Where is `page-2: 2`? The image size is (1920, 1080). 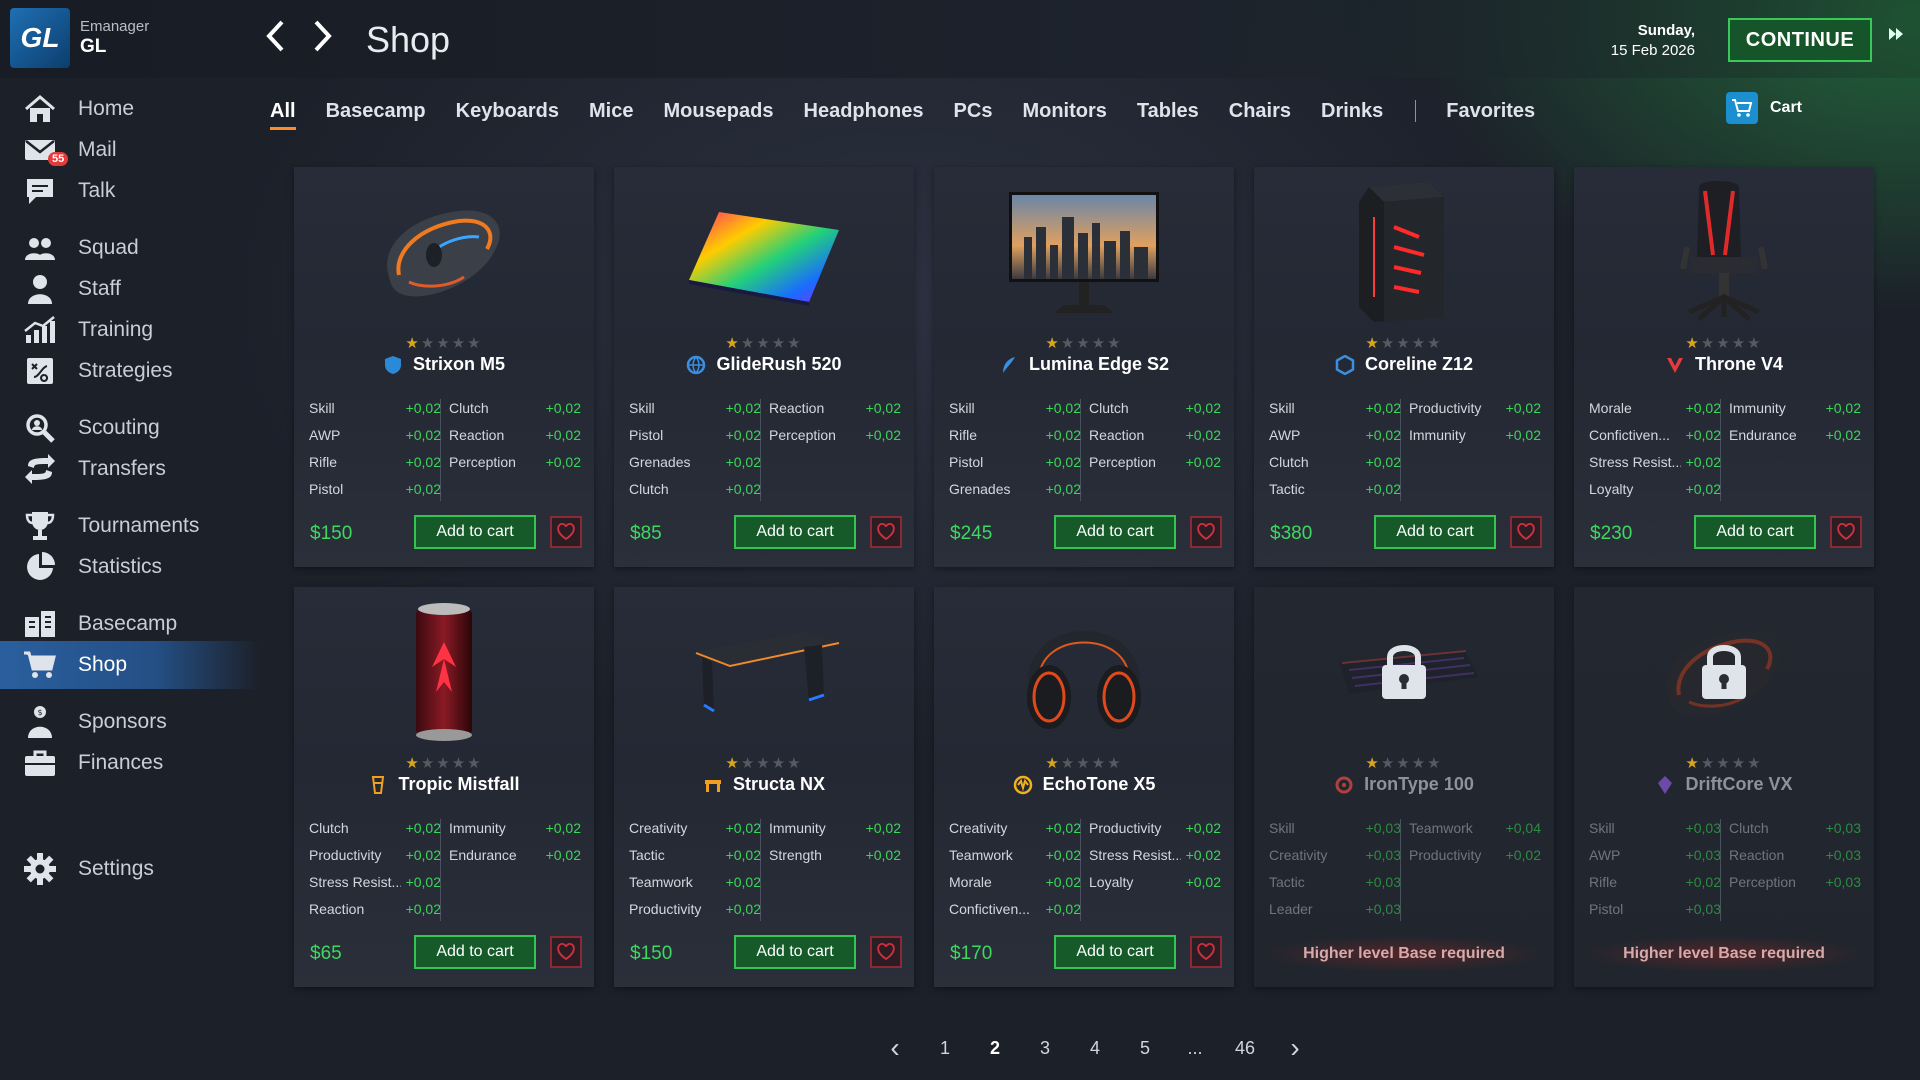
page-2: 2 is located at coordinates (995, 1048).